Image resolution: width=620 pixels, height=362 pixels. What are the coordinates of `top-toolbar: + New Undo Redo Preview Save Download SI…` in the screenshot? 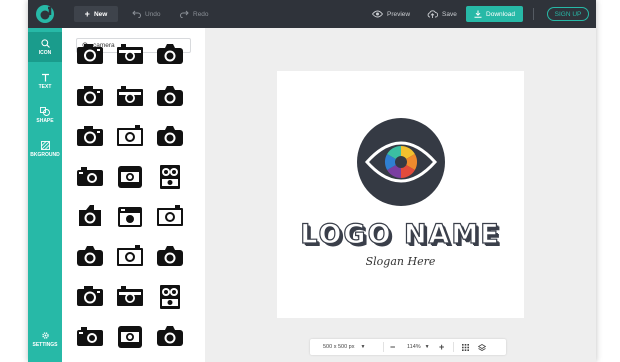 It's located at (312, 14).